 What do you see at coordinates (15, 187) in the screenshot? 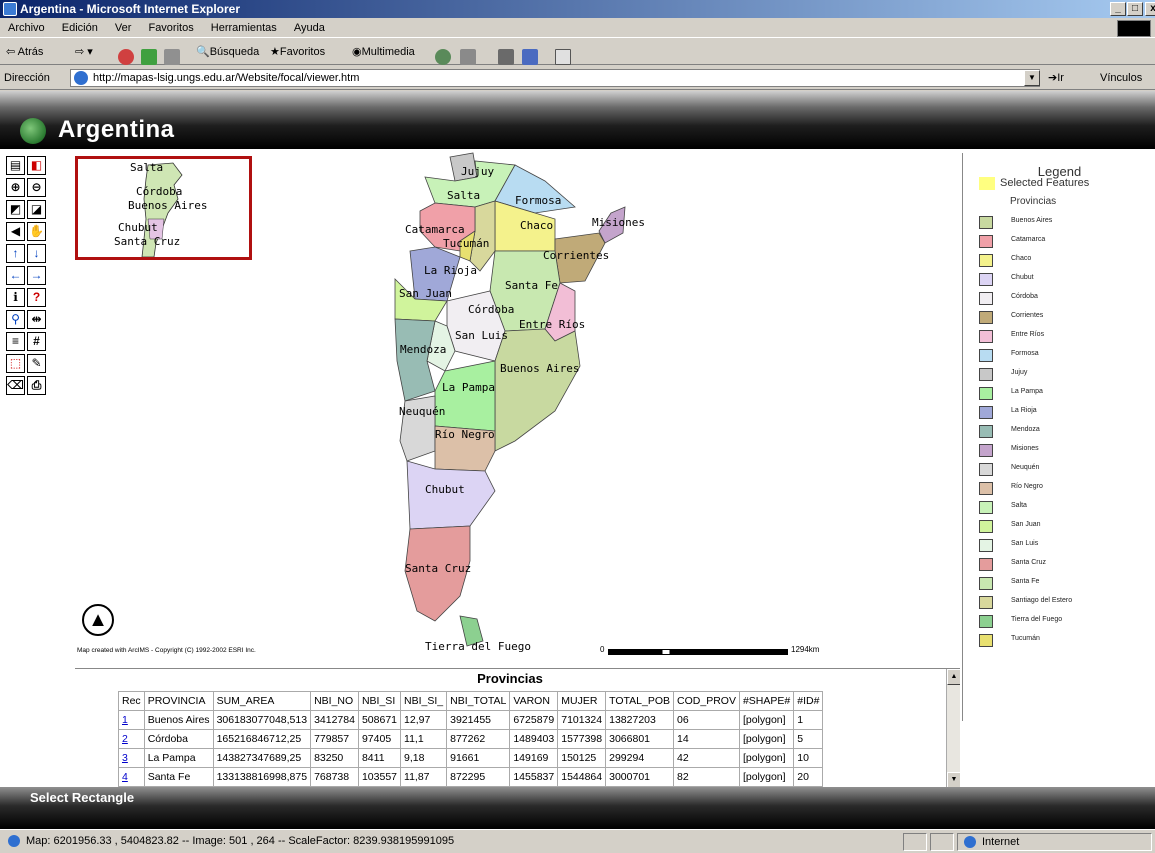
I see `zoom-in-icon: ⊕` at bounding box center [15, 187].